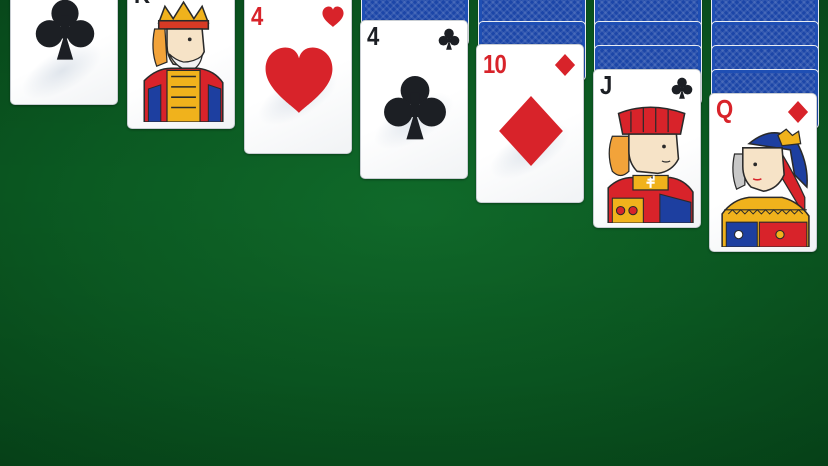 Image resolution: width=828 pixels, height=466 pixels. Describe the element at coordinates (650, 164) in the screenshot. I see `jack-portrait-icon` at that location.